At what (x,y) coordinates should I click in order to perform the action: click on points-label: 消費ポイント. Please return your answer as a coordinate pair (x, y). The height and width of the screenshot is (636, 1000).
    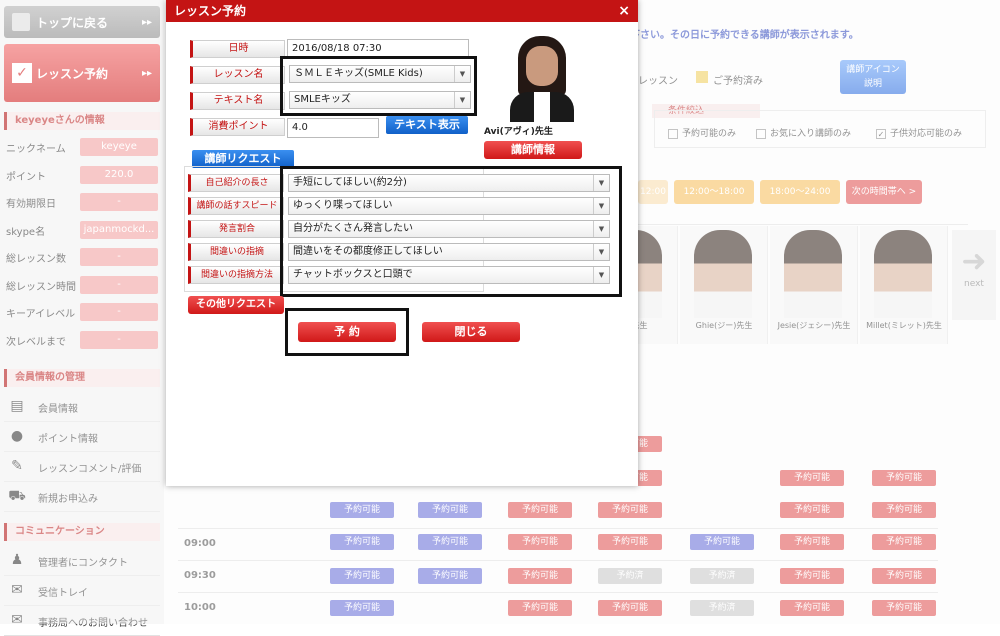
    Looking at the image, I should click on (237, 127).